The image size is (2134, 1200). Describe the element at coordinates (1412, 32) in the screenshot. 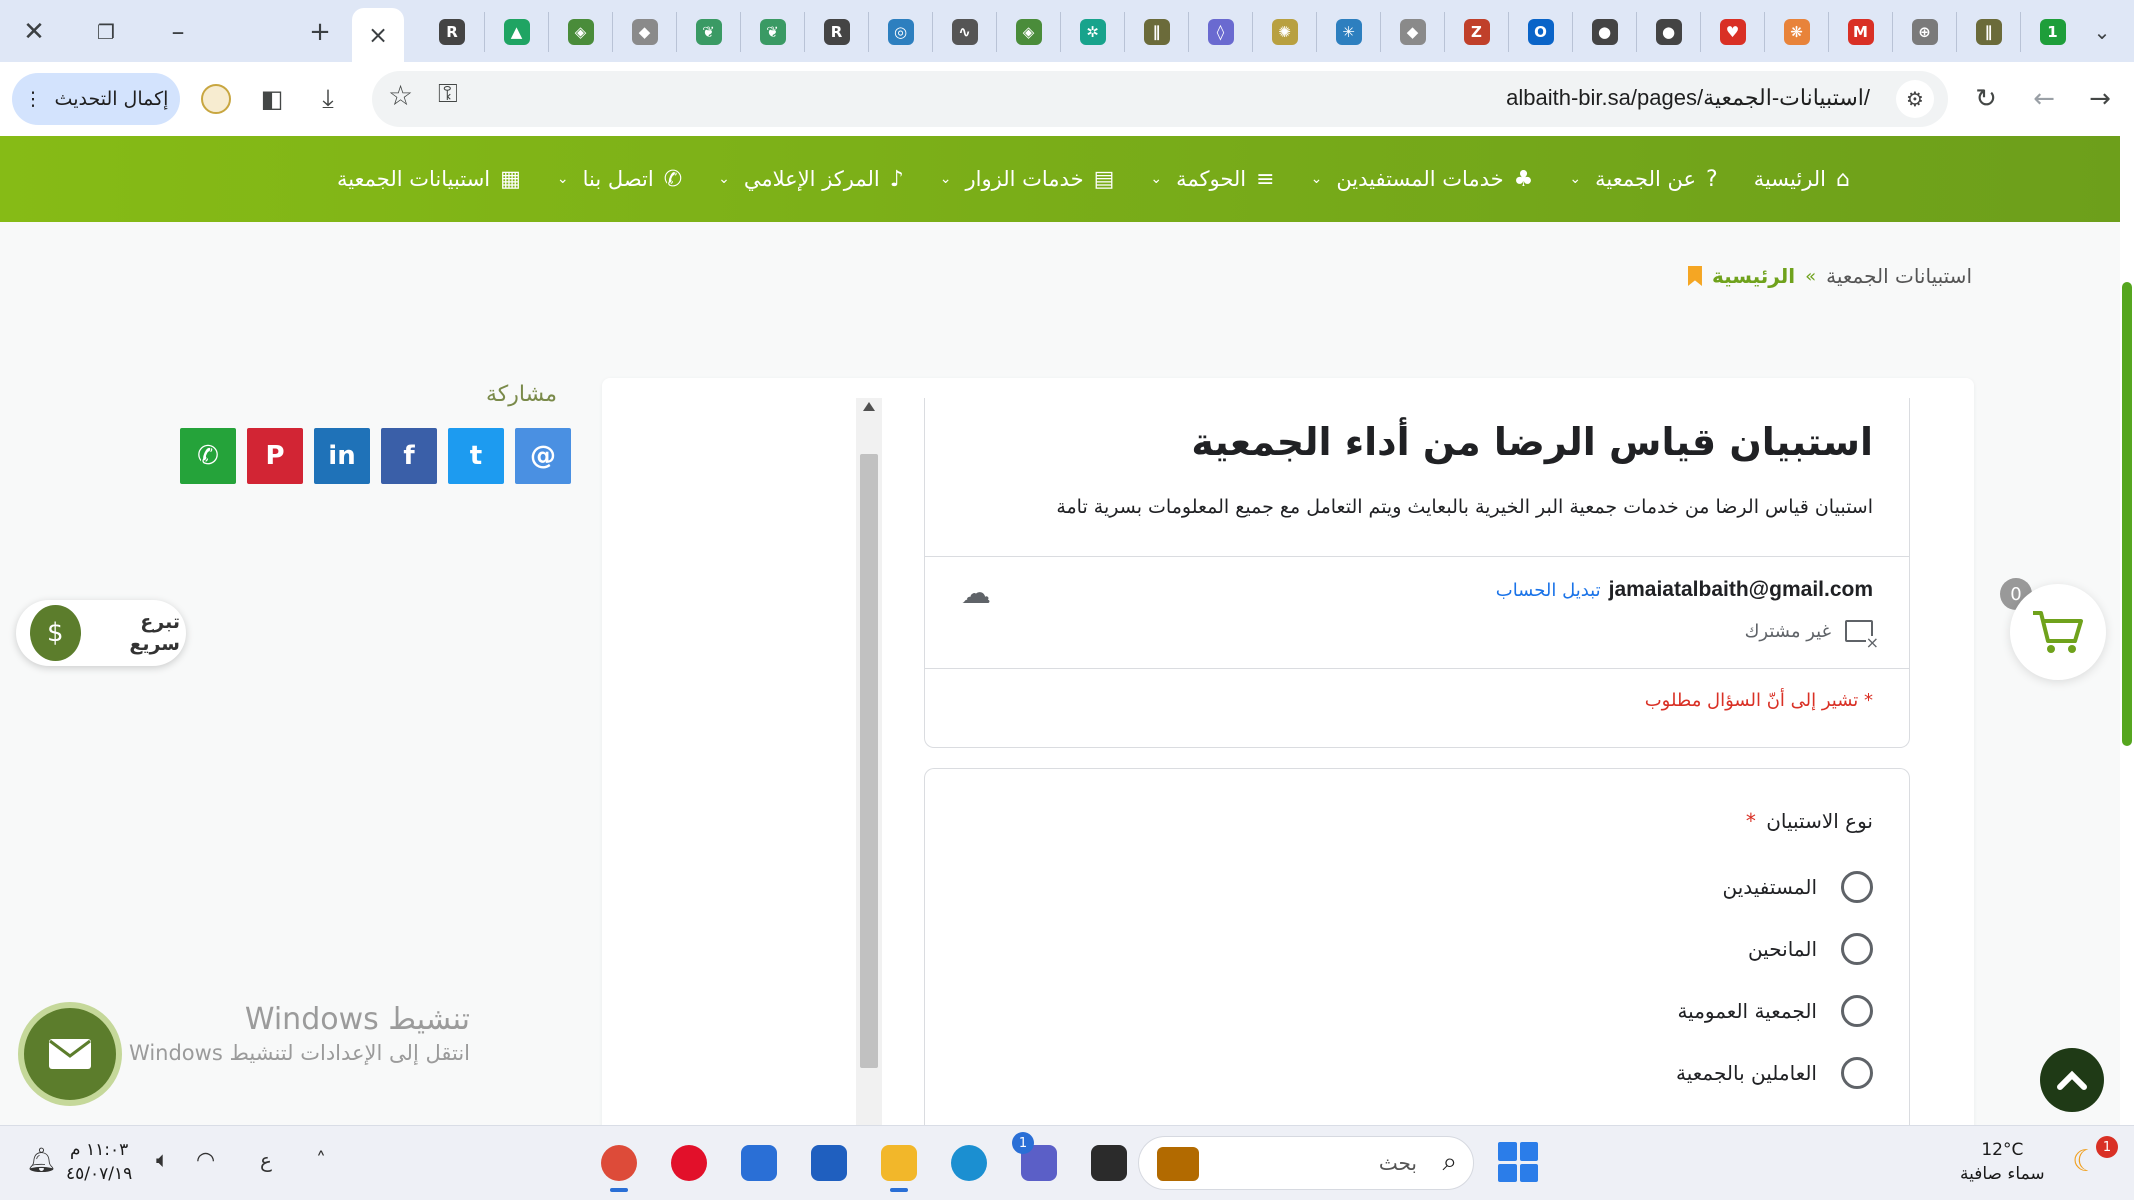

I see `pinned-tab-app-grey2: ◆` at that location.